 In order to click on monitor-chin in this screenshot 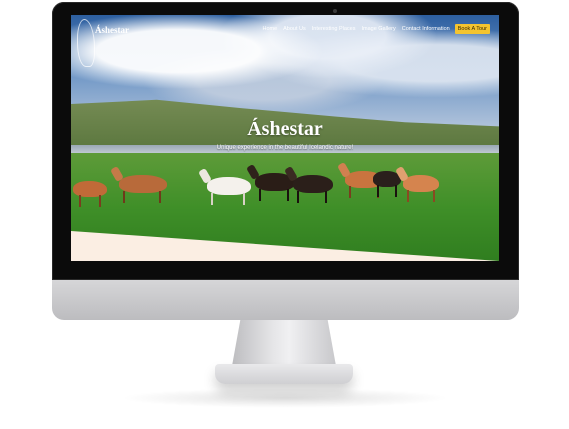, I will do `click(285, 300)`.